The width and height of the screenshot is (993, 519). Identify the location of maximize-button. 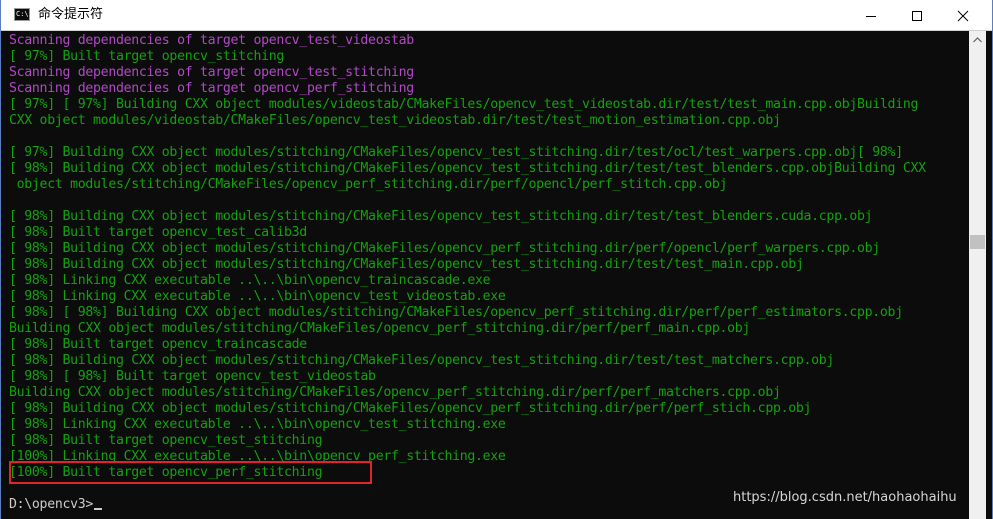
(917, 15).